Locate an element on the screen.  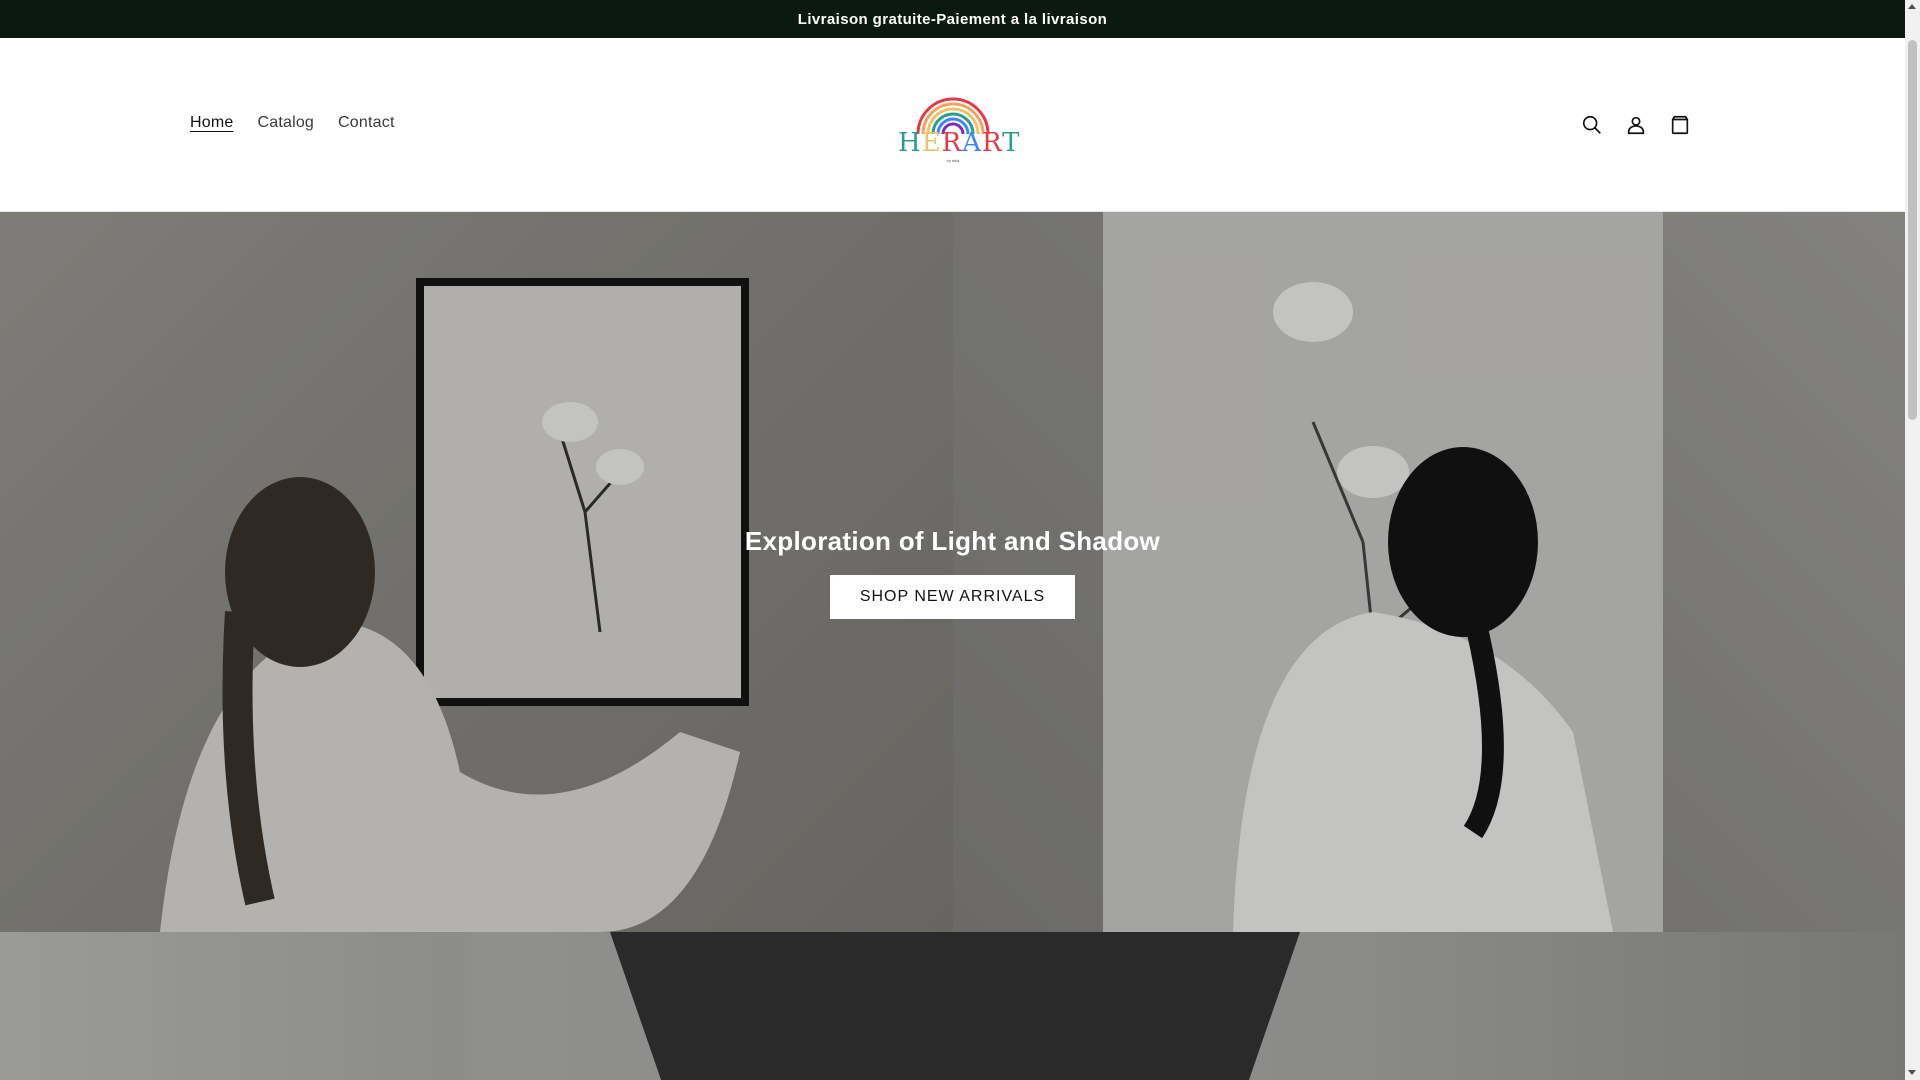
logo-subtext: by mila is located at coordinates (953, 160).